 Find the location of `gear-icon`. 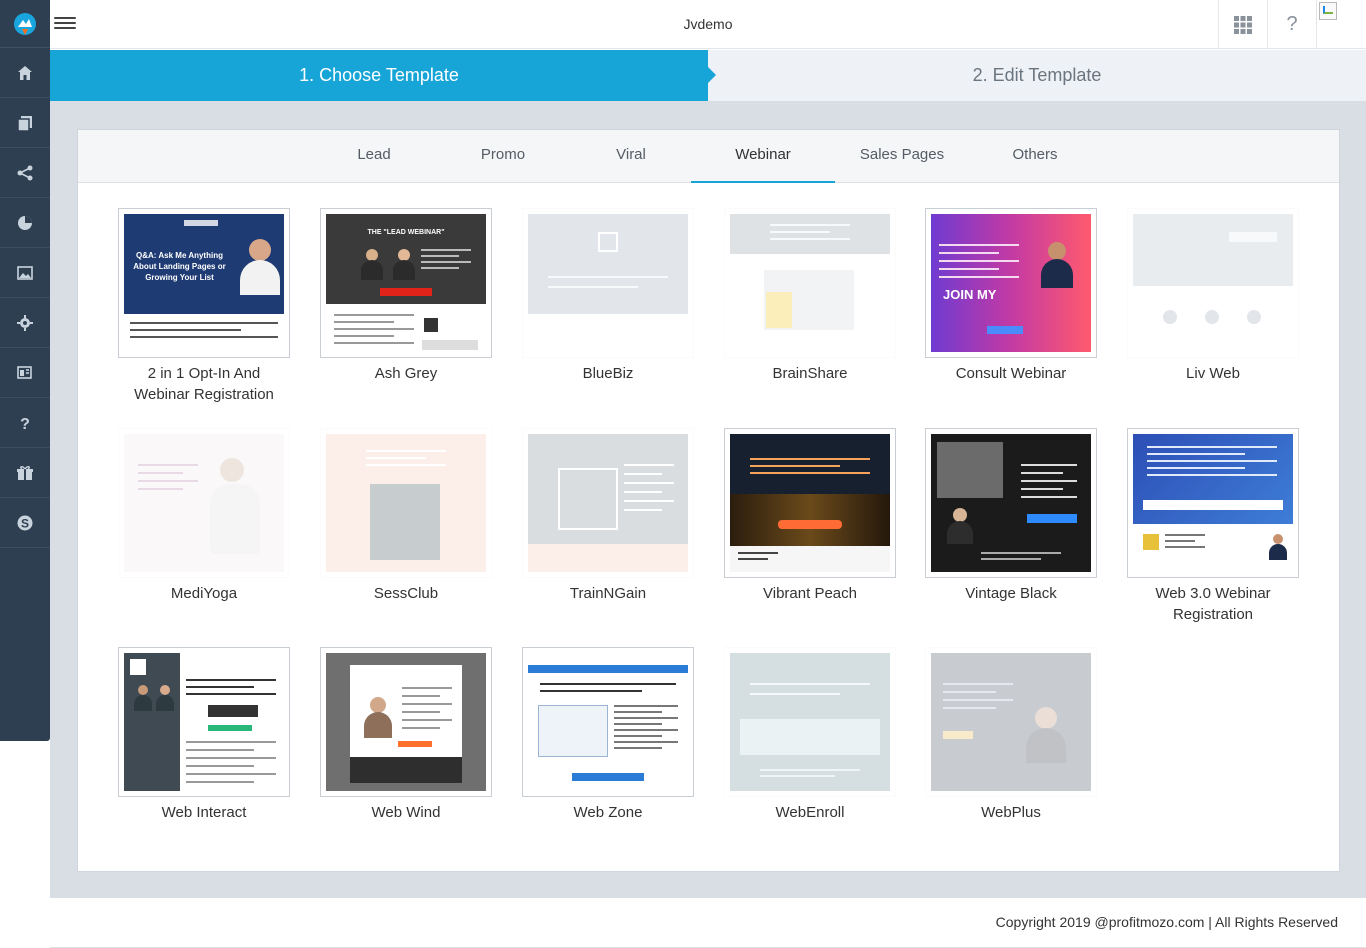

gear-icon is located at coordinates (25, 322).